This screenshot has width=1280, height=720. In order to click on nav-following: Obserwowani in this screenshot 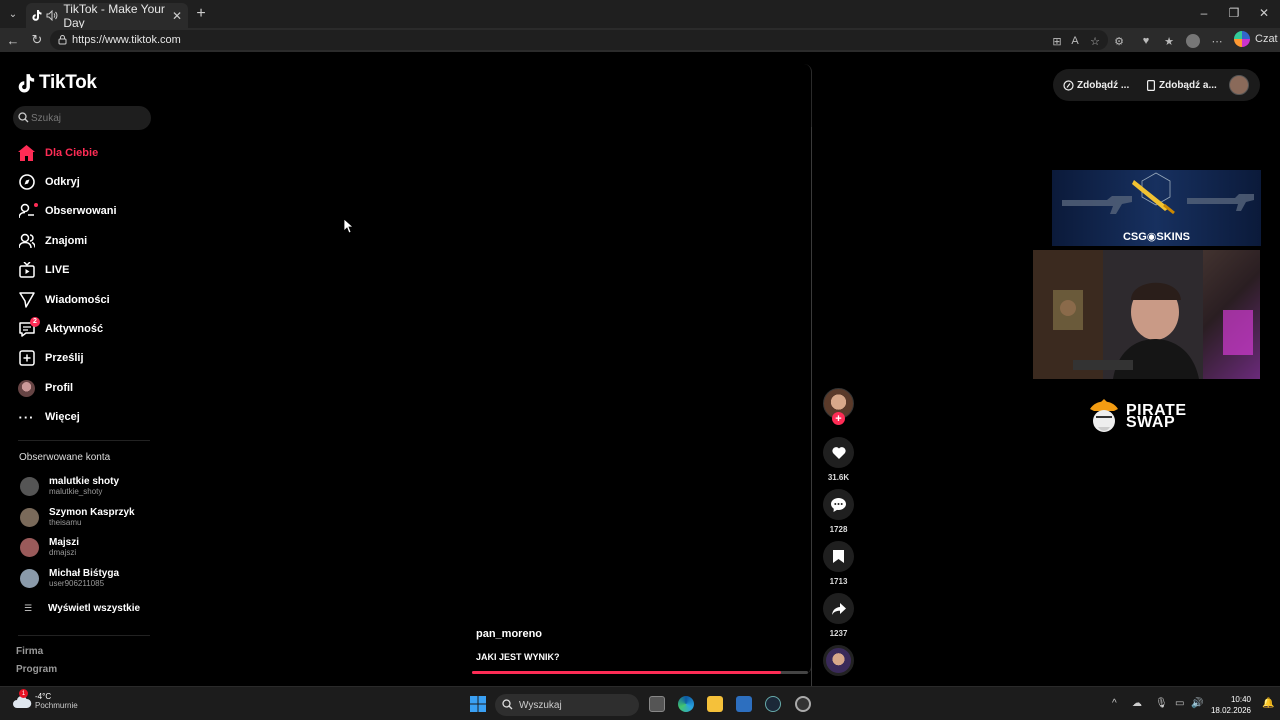, I will do `click(67, 211)`.